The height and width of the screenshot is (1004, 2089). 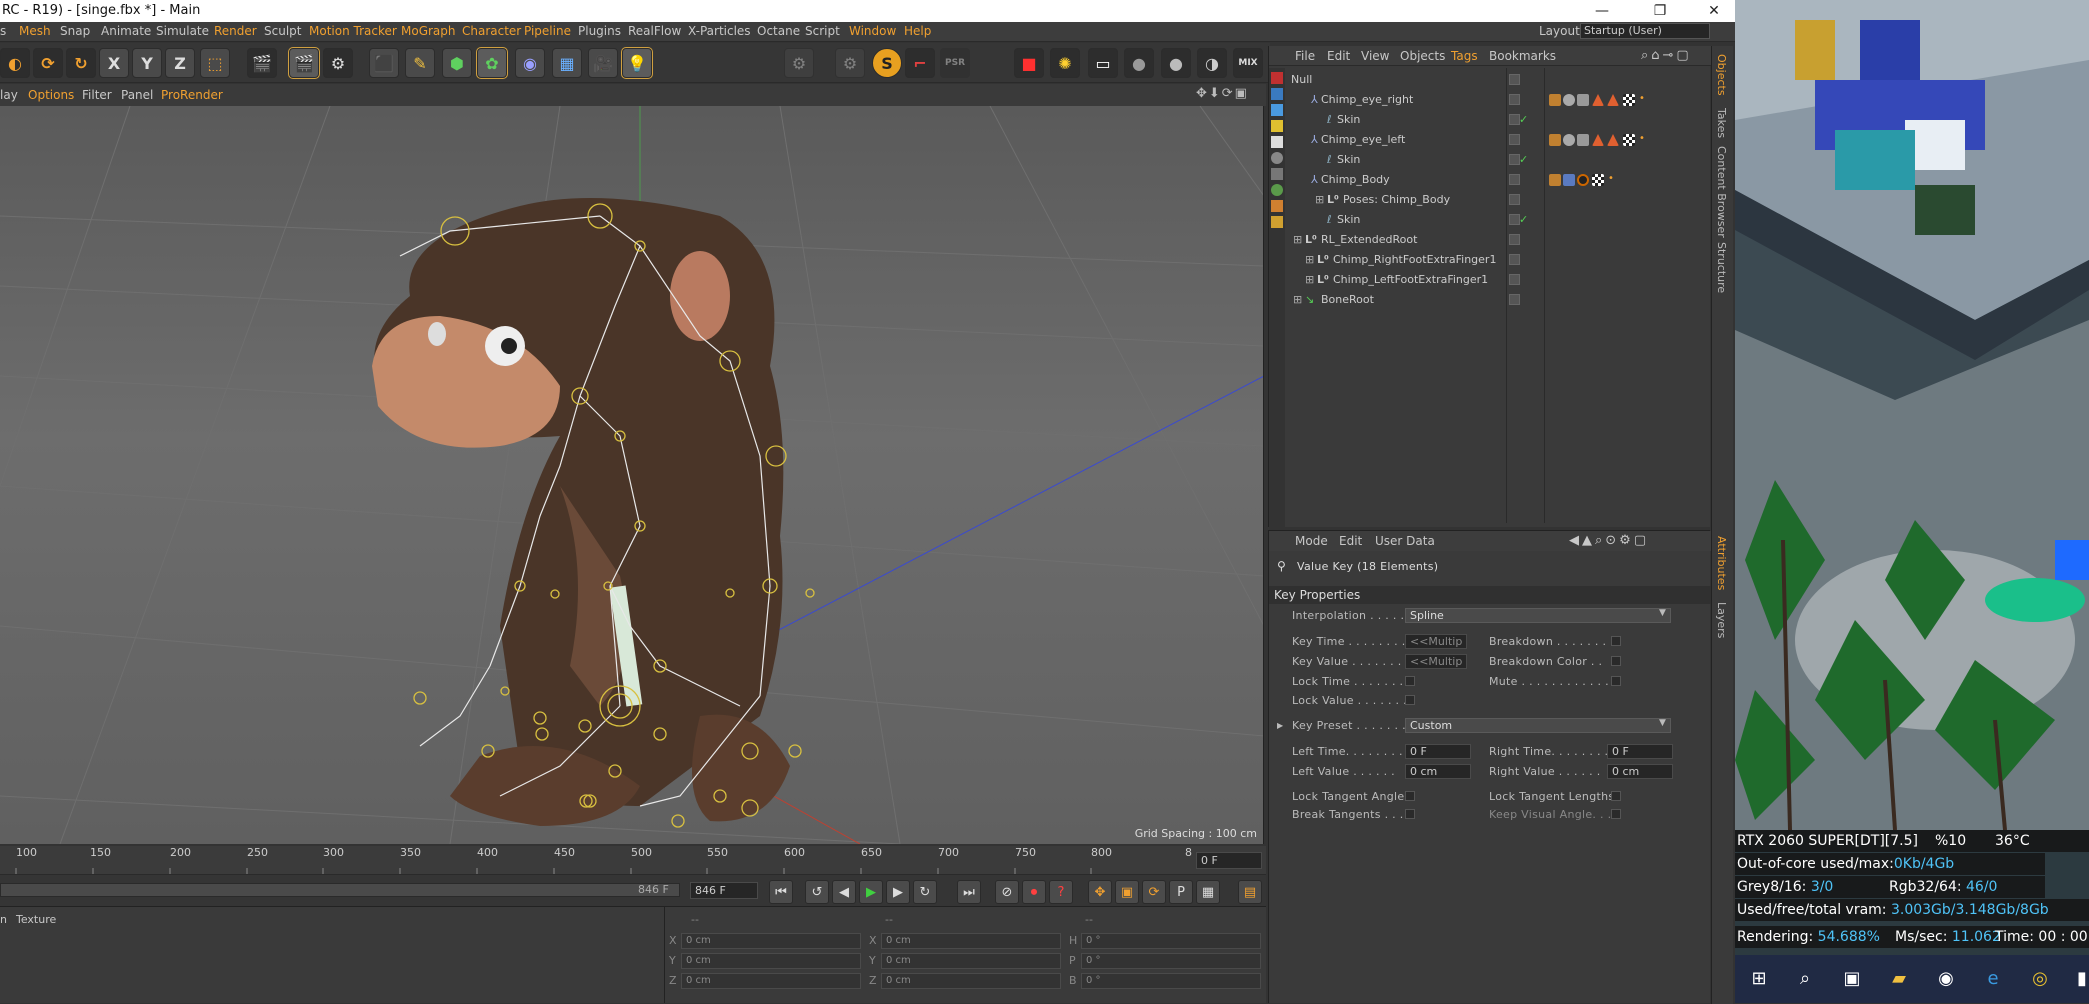 I want to click on edge-browser-icon: e, so click(x=1993, y=979).